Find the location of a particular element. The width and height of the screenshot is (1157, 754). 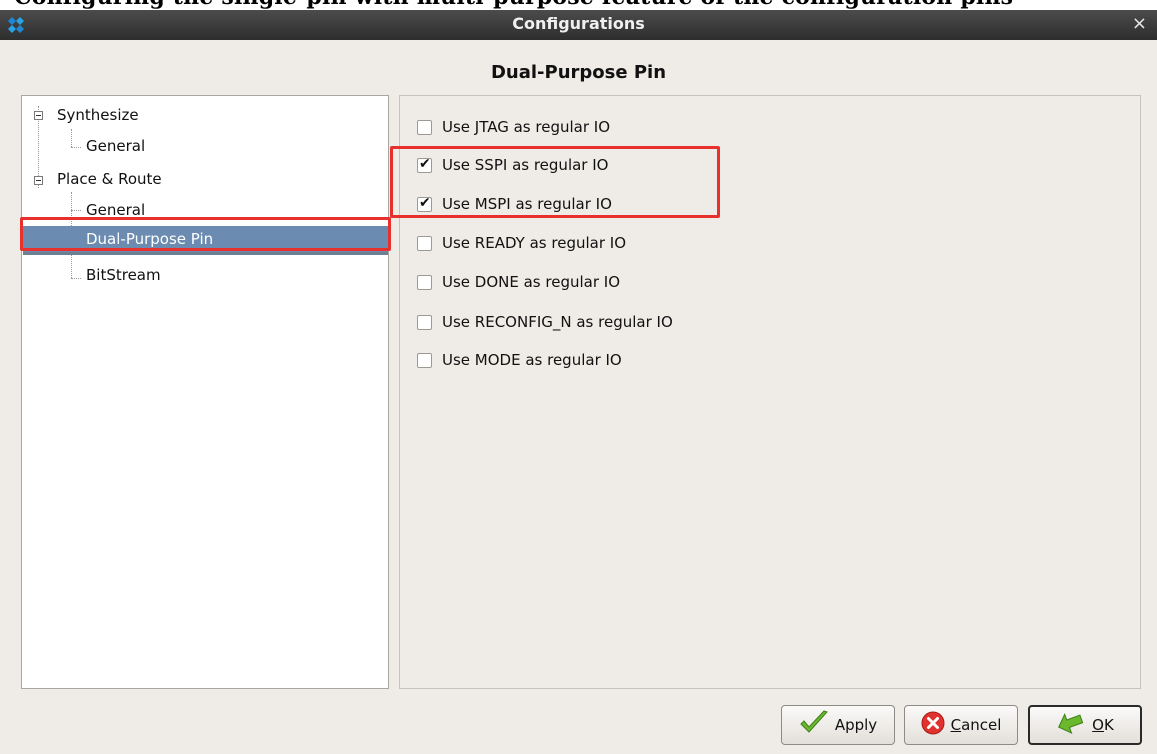

window-title: Configurations is located at coordinates (578, 23).